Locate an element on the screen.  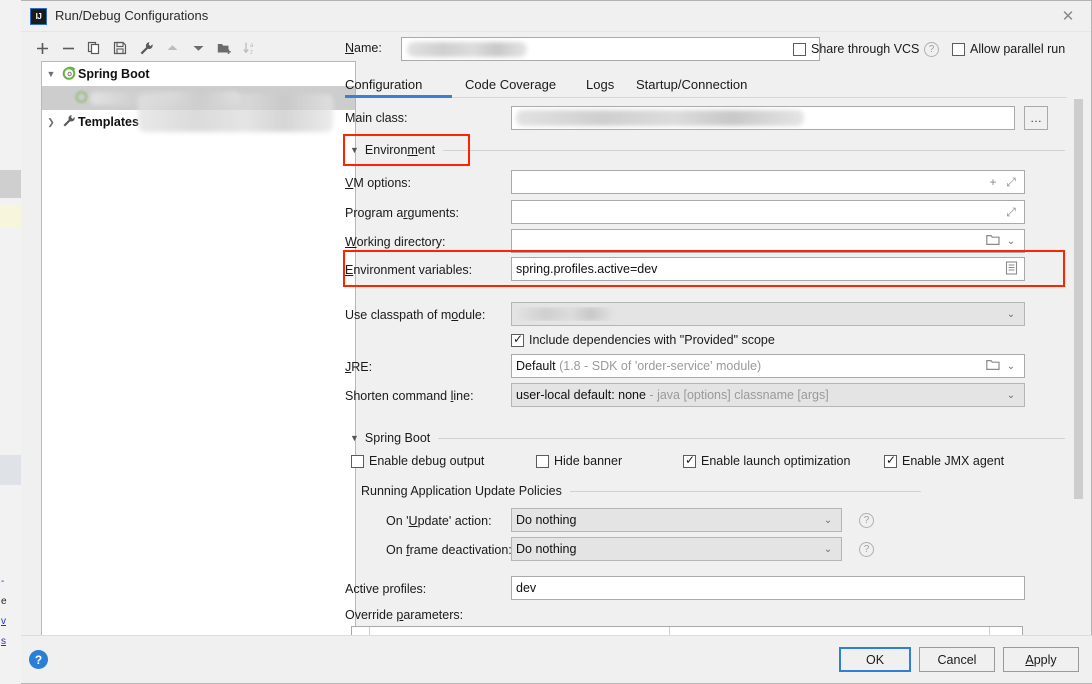
vm-options-input: + ⤢ is located at coordinates (768, 182).